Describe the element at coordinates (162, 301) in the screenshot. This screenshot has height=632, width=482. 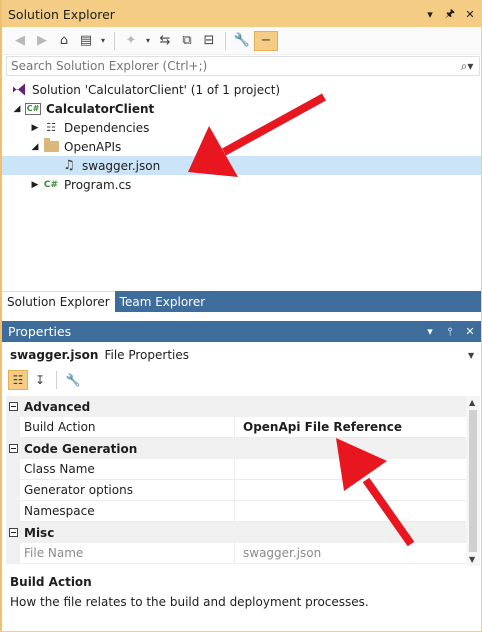
I see `tab-team-explorer: Team Explorer` at that location.